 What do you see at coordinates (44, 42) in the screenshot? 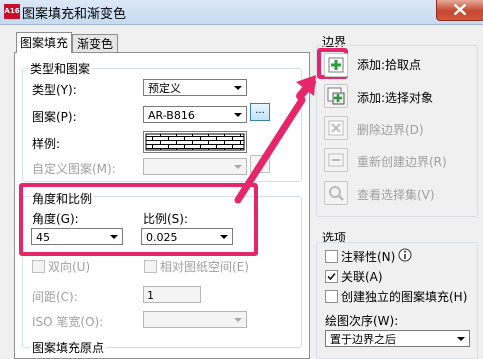
I see `tab-hatch: 图案填充` at bounding box center [44, 42].